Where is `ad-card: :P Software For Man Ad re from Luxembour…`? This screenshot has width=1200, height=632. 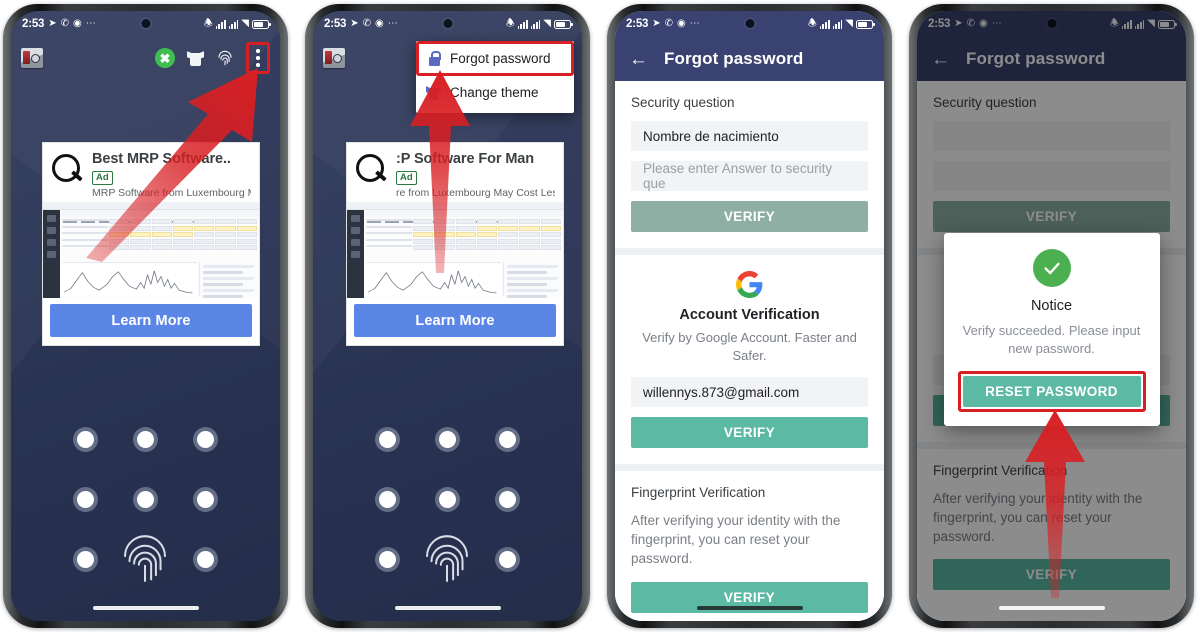
ad-card: :P Software For Man Ad re from Luxembour… is located at coordinates (455, 244).